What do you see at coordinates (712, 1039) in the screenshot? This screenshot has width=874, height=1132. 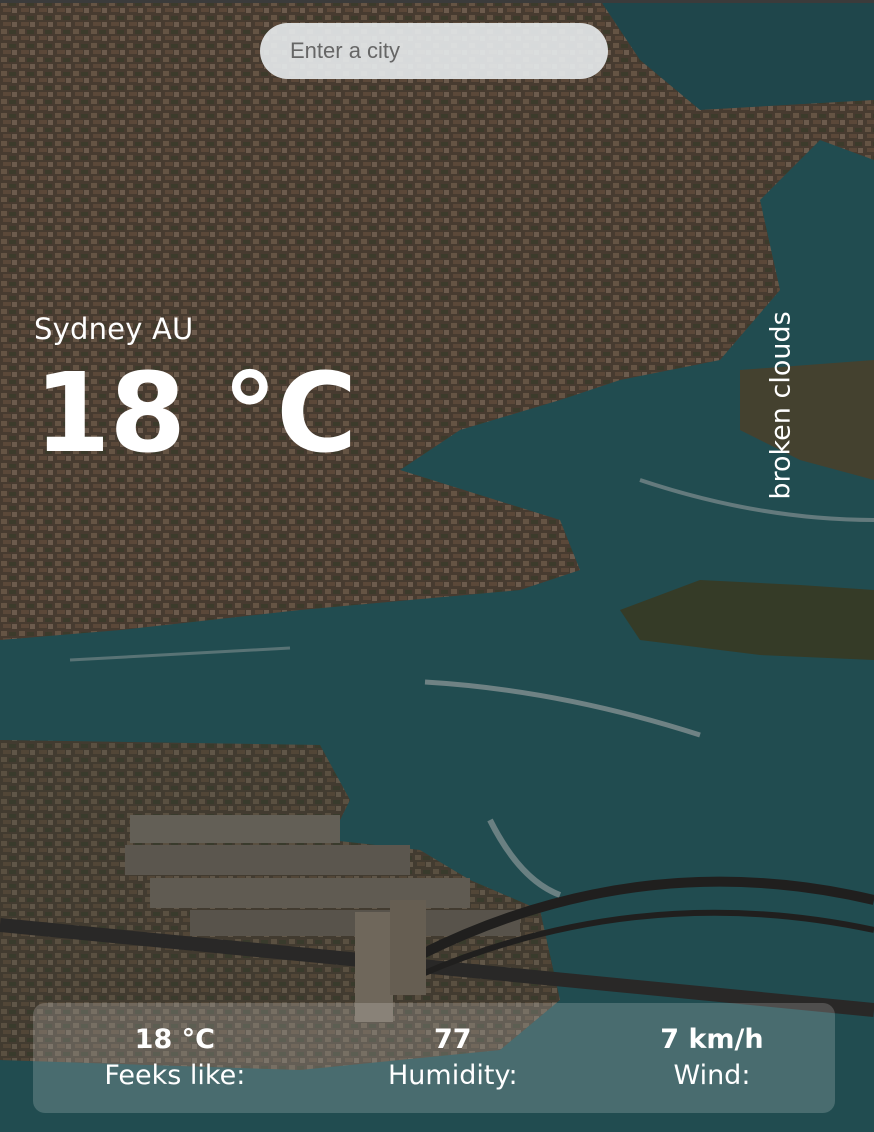 I see `wind-value: 7 km/h` at bounding box center [712, 1039].